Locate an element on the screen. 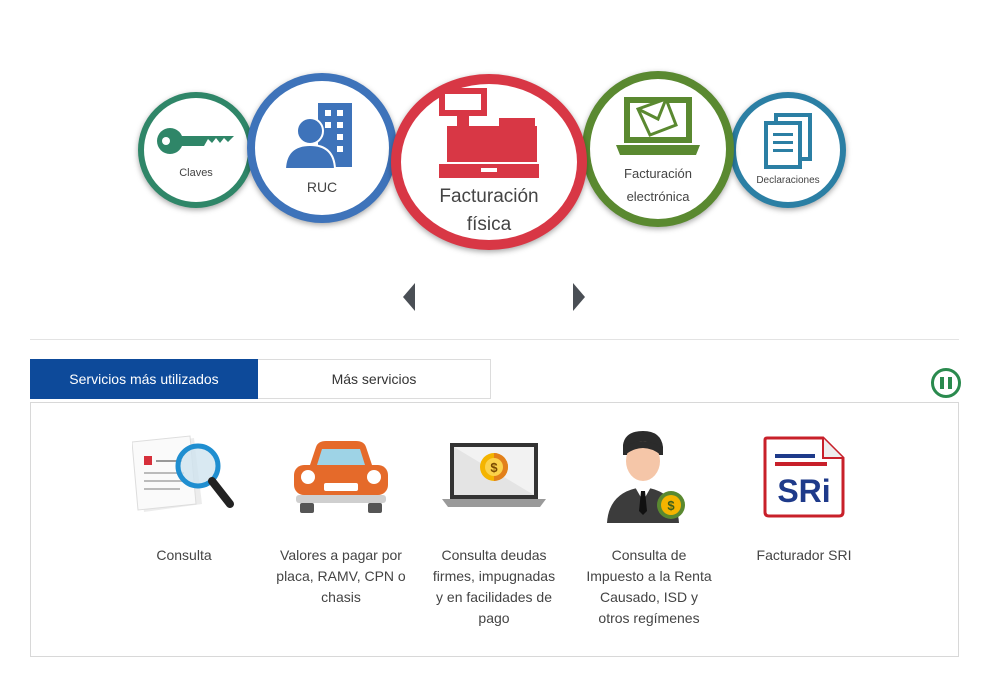  carousel-item-declaraciones: Declaraciones is located at coordinates (788, 150).